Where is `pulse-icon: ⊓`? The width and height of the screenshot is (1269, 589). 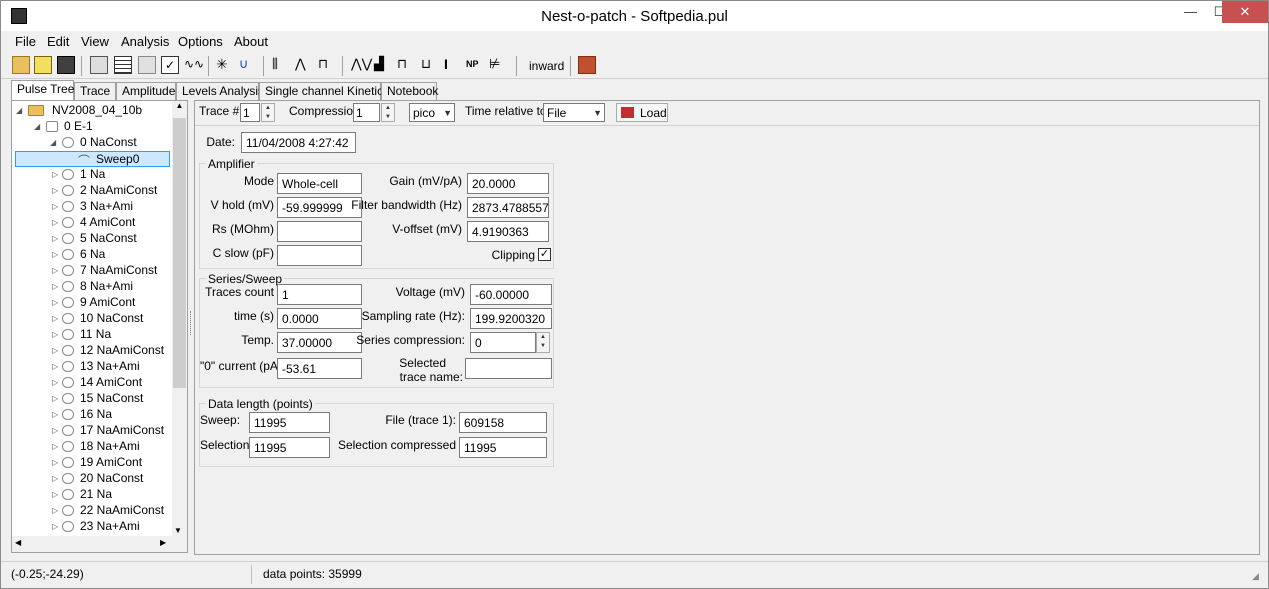 pulse-icon: ⊓ is located at coordinates (327, 65).